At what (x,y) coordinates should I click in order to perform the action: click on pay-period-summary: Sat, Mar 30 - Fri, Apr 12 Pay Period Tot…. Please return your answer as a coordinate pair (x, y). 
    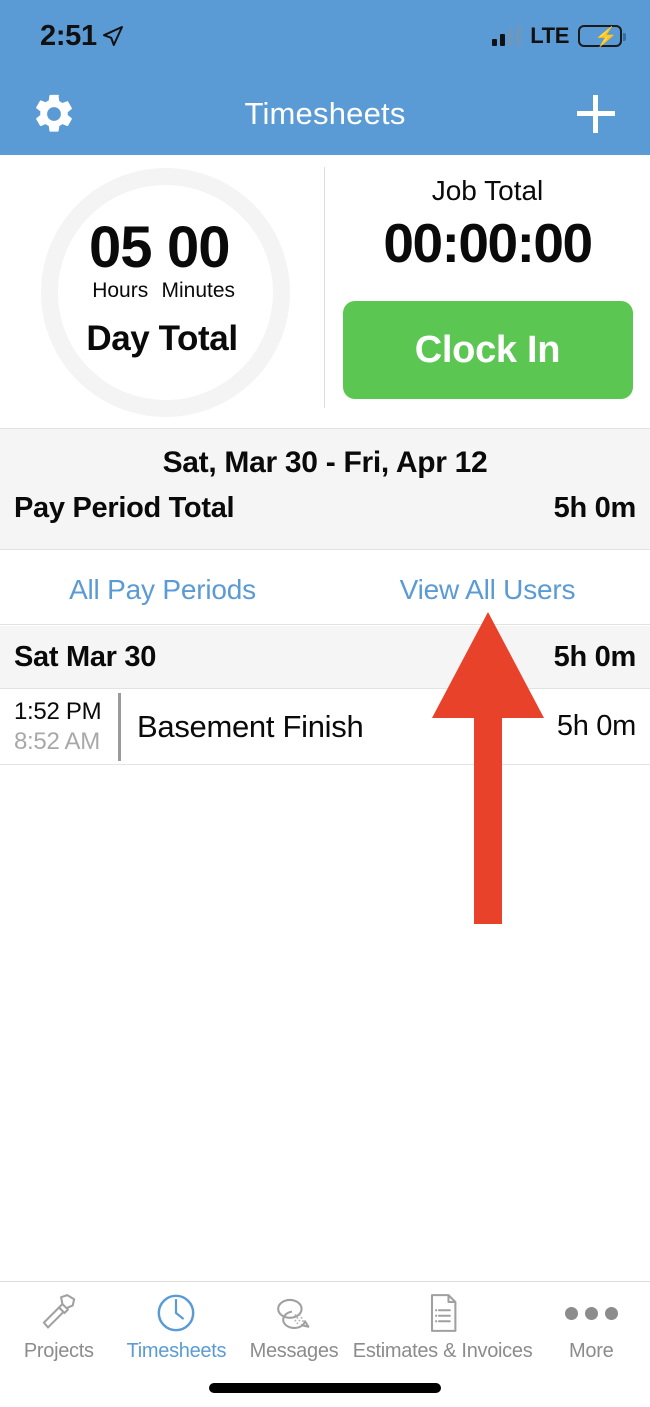
    Looking at the image, I should click on (325, 489).